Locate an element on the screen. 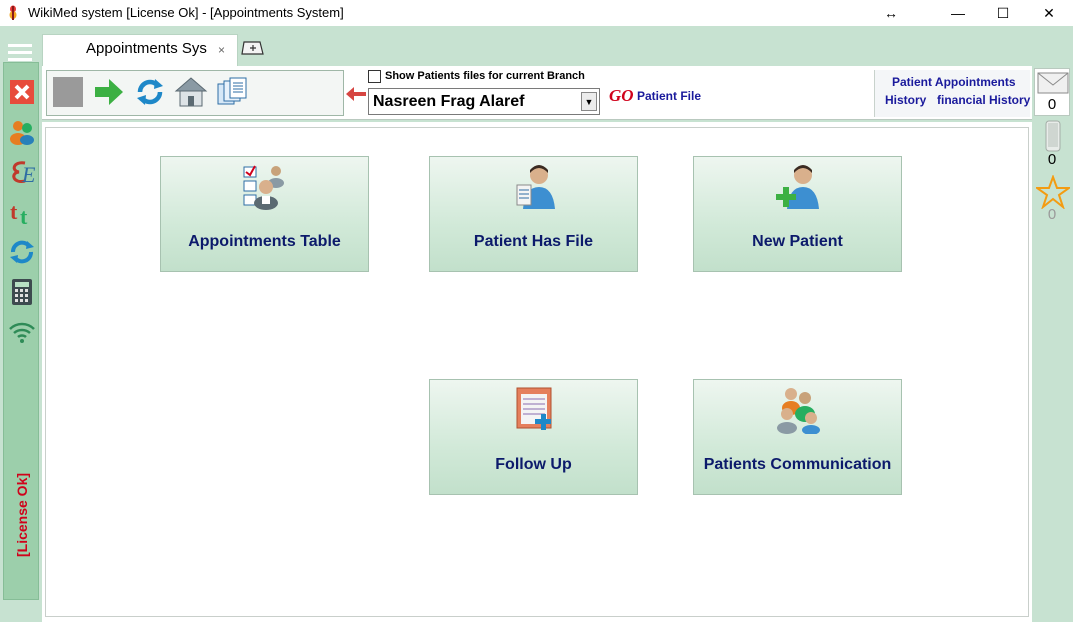 Image resolution: width=1073 pixels, height=622 pixels. refresh-icon is located at coordinates (150, 92).